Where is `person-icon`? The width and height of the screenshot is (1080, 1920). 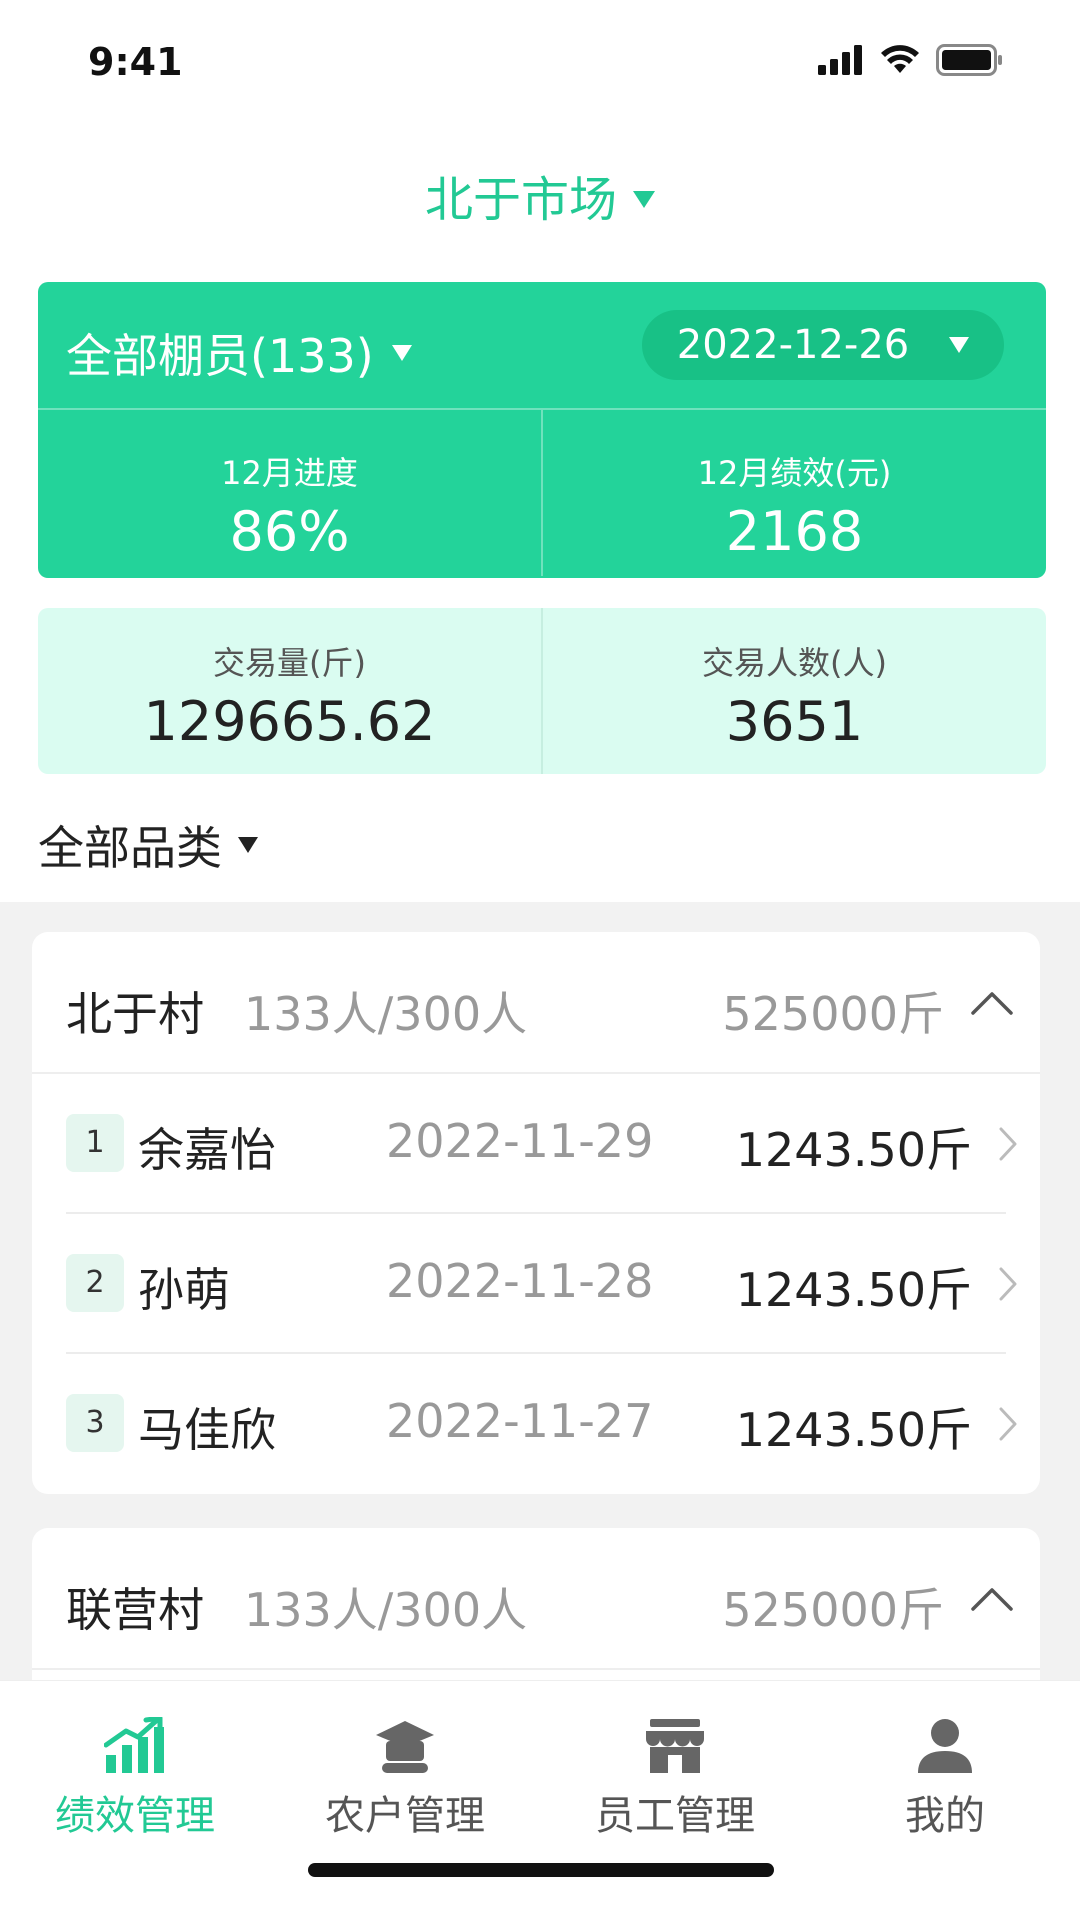
person-icon is located at coordinates (945, 1746).